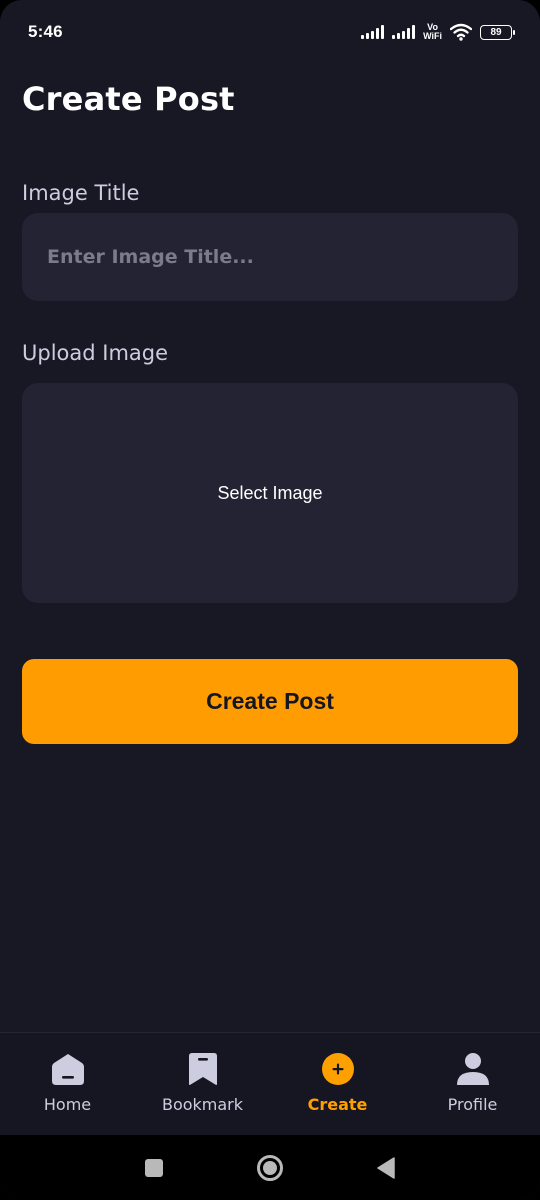 The image size is (540, 1200). Describe the element at coordinates (203, 1069) in the screenshot. I see `bookmark-icon` at that location.